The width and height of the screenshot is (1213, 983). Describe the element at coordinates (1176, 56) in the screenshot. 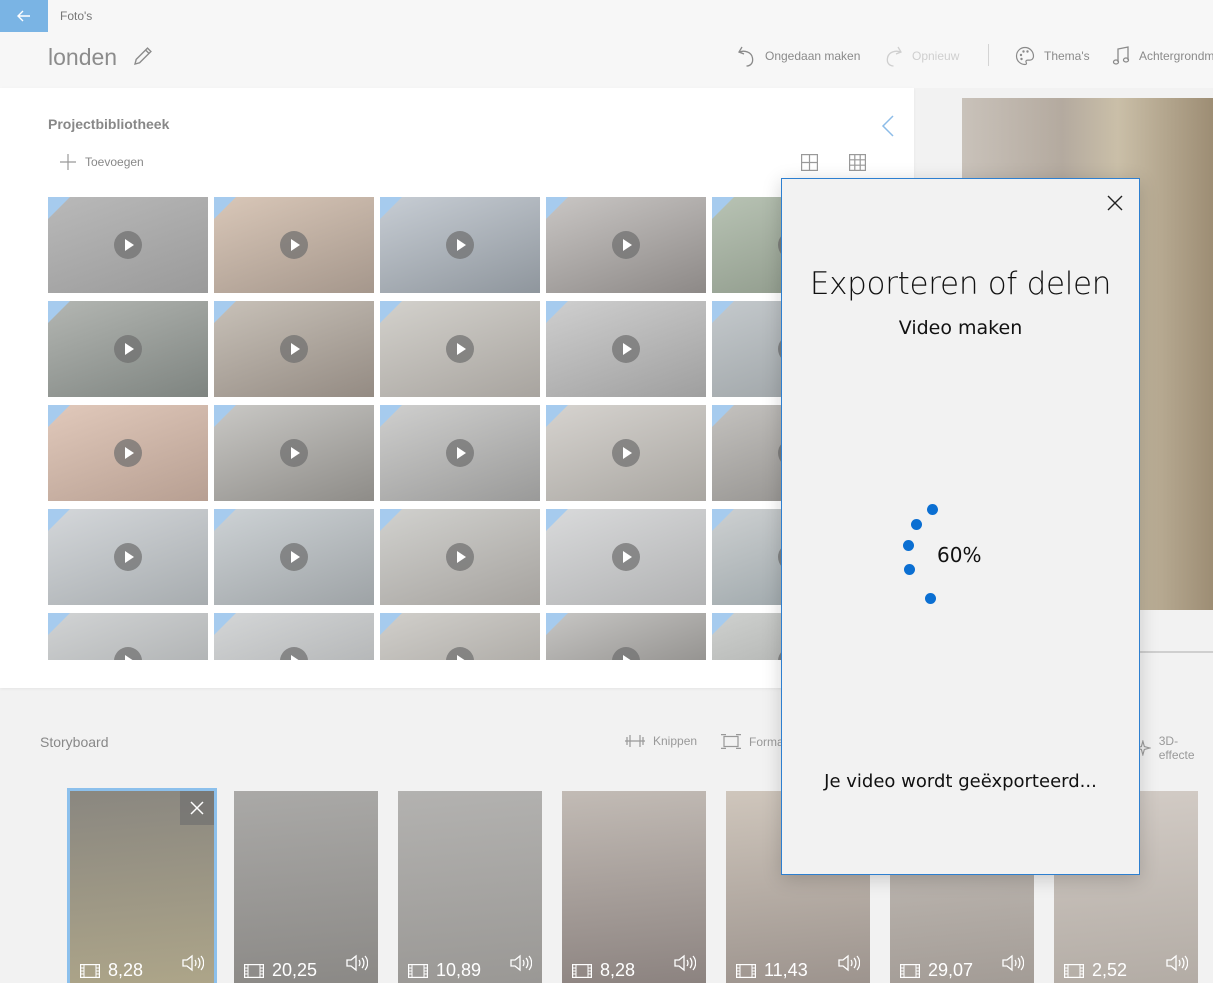

I see `background-music-label: Achtergrondm` at that location.